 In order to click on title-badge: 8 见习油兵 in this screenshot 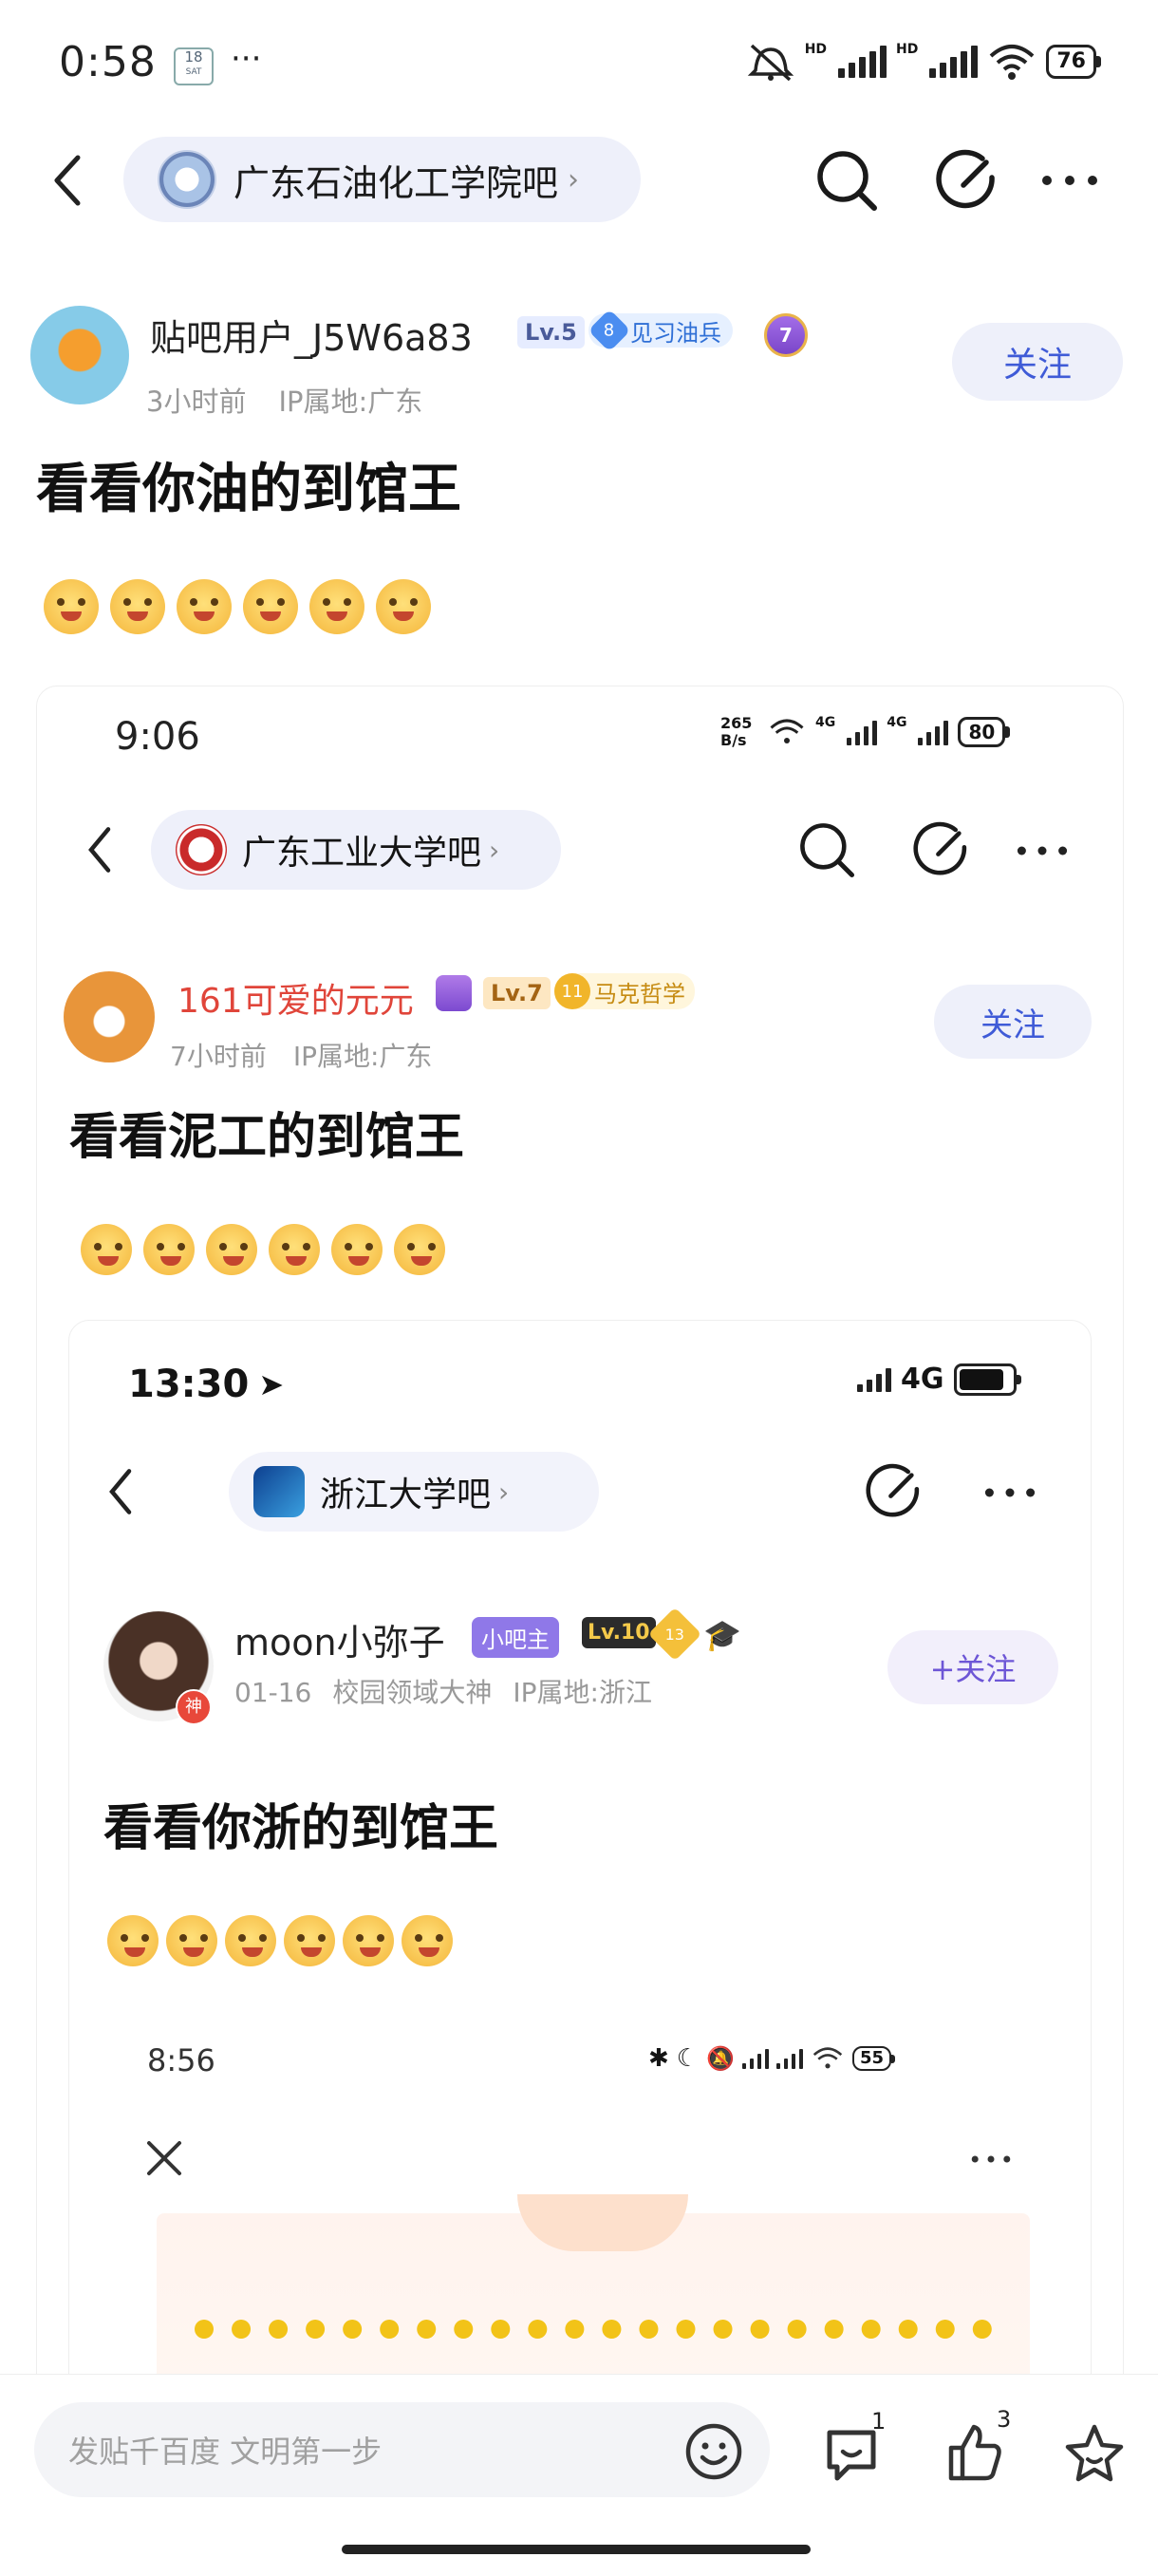, I will do `click(660, 330)`.